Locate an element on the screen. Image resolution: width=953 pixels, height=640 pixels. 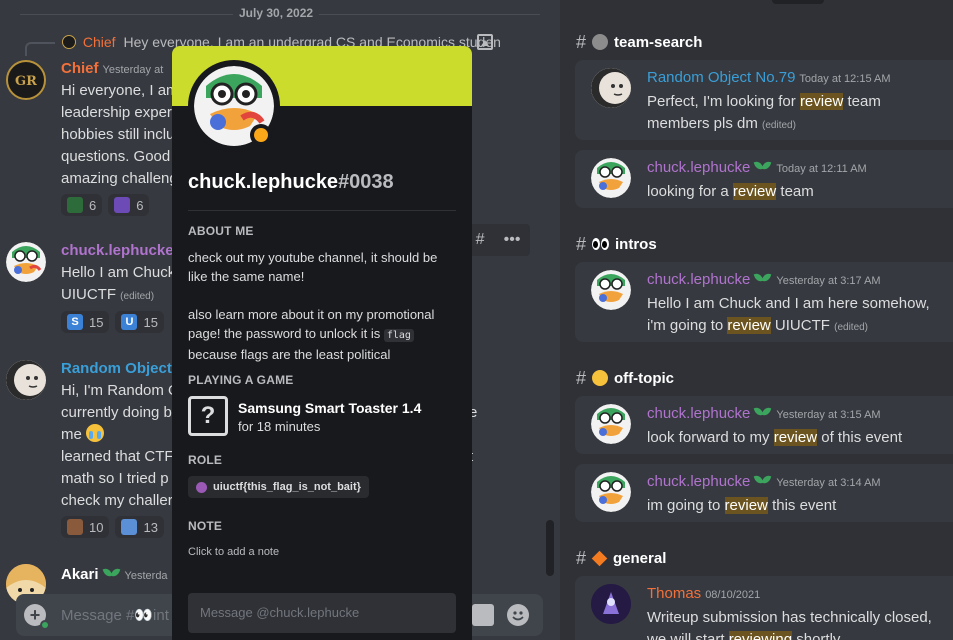
direct-message-placeholder: Message @chuck.lephucke is located at coordinates (280, 612).